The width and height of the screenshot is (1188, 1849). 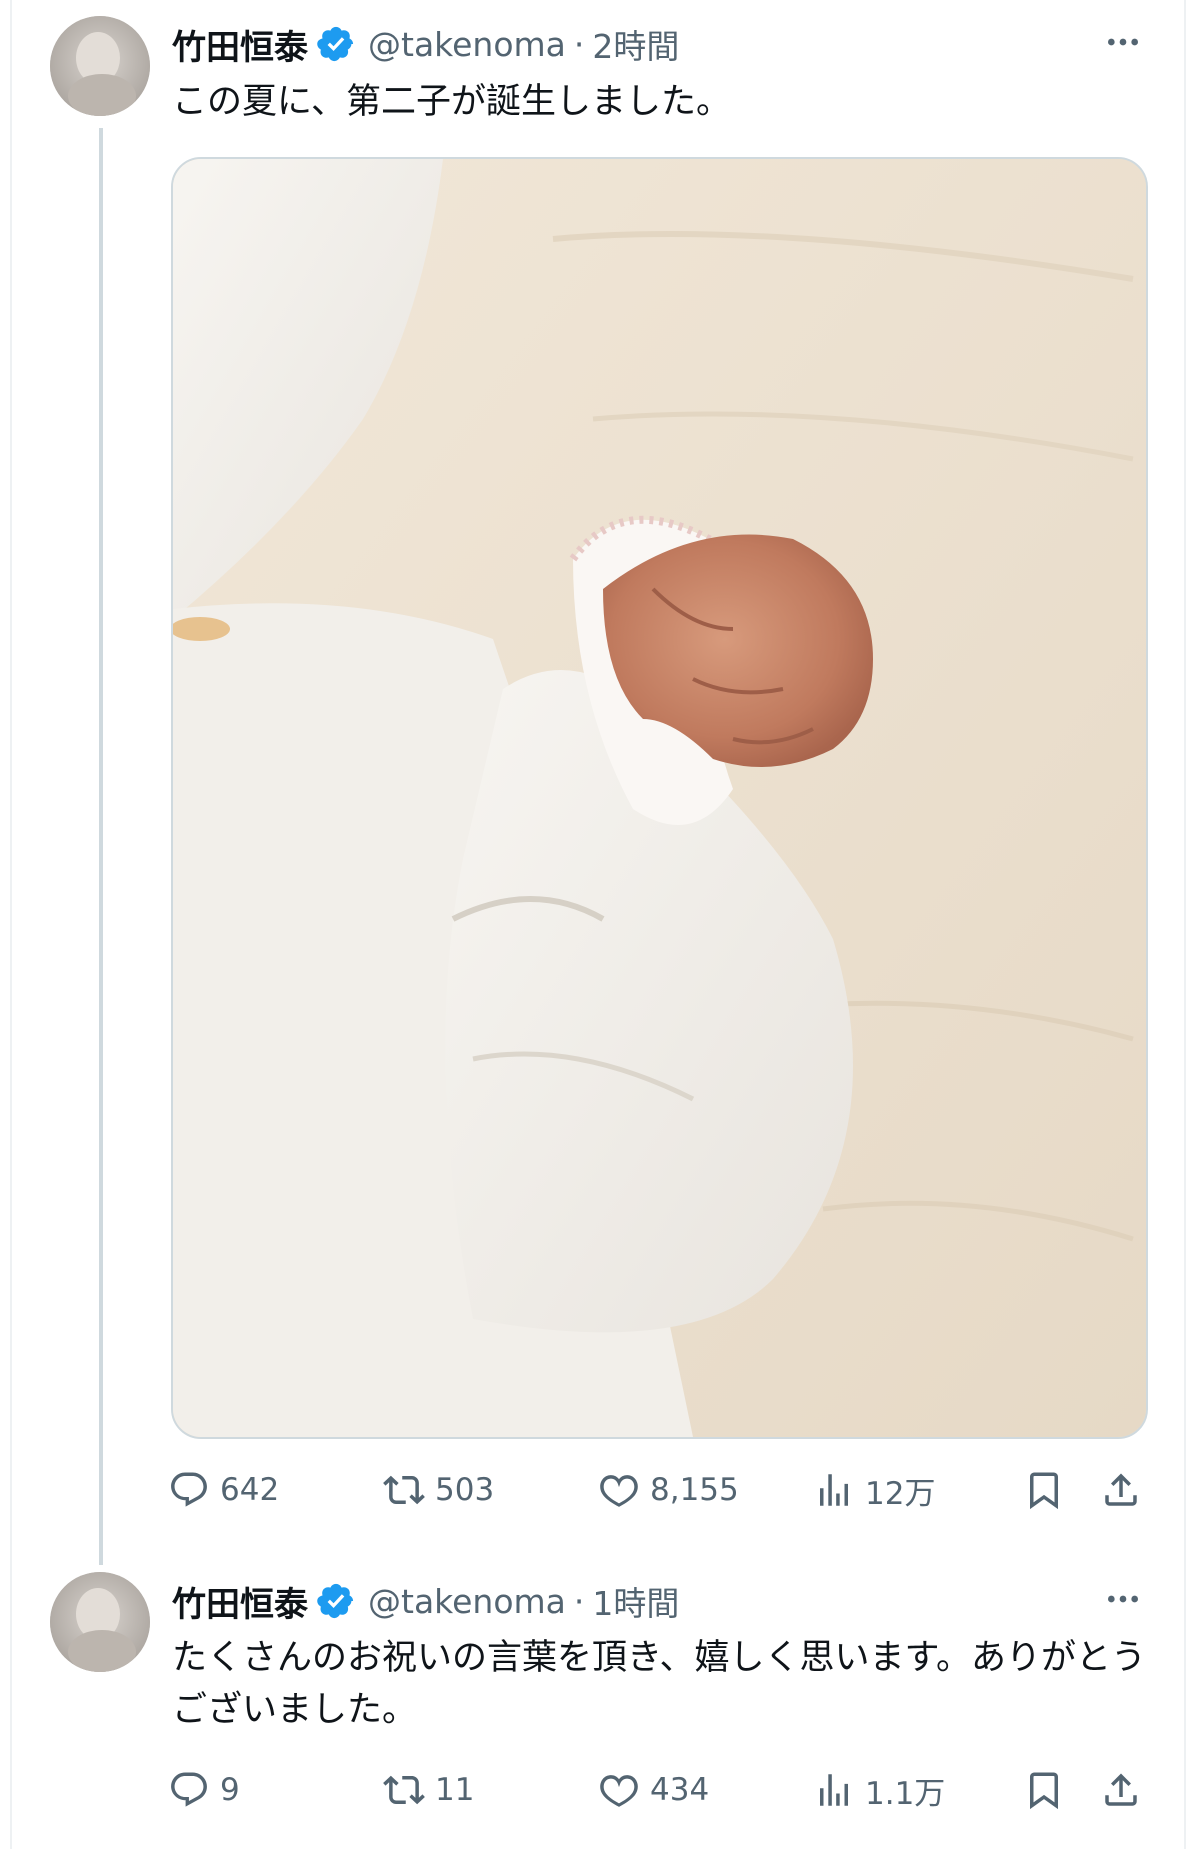 I want to click on view-count: 1.1万, so click(x=905, y=1793).